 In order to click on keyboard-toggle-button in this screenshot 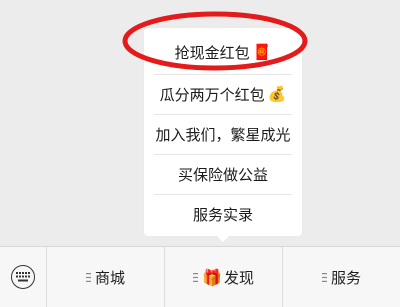, I will do `click(23, 277)`.